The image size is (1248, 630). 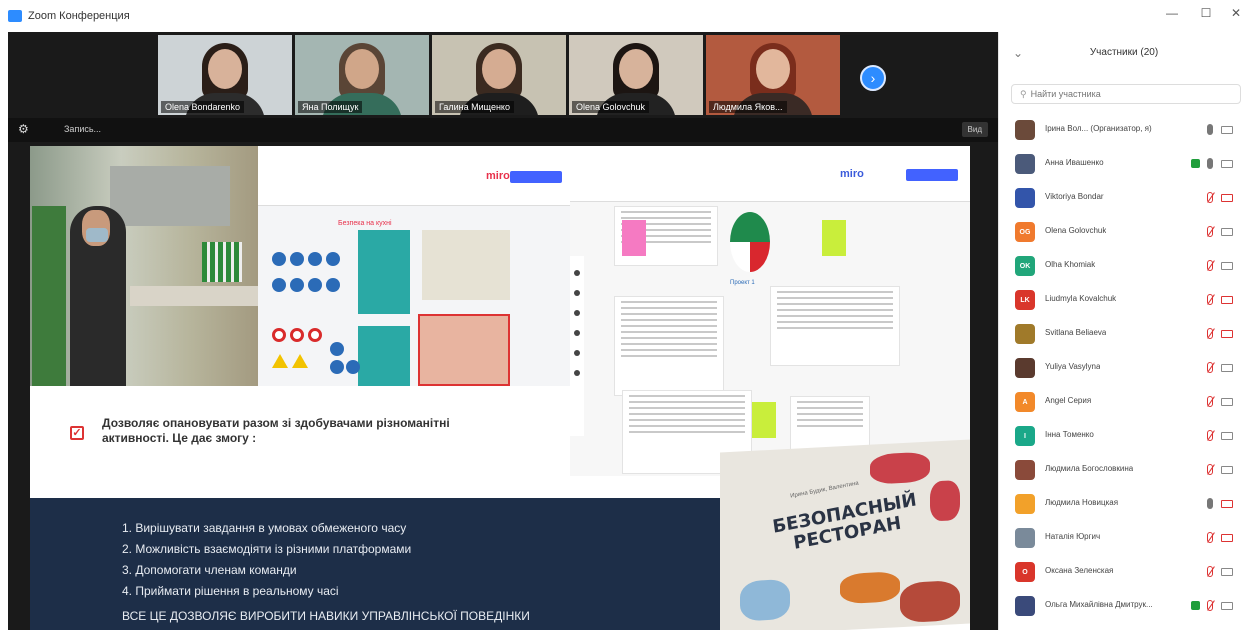 What do you see at coordinates (225, 75) in the screenshot?
I see `video-tile: Olena Bondarenko` at bounding box center [225, 75].